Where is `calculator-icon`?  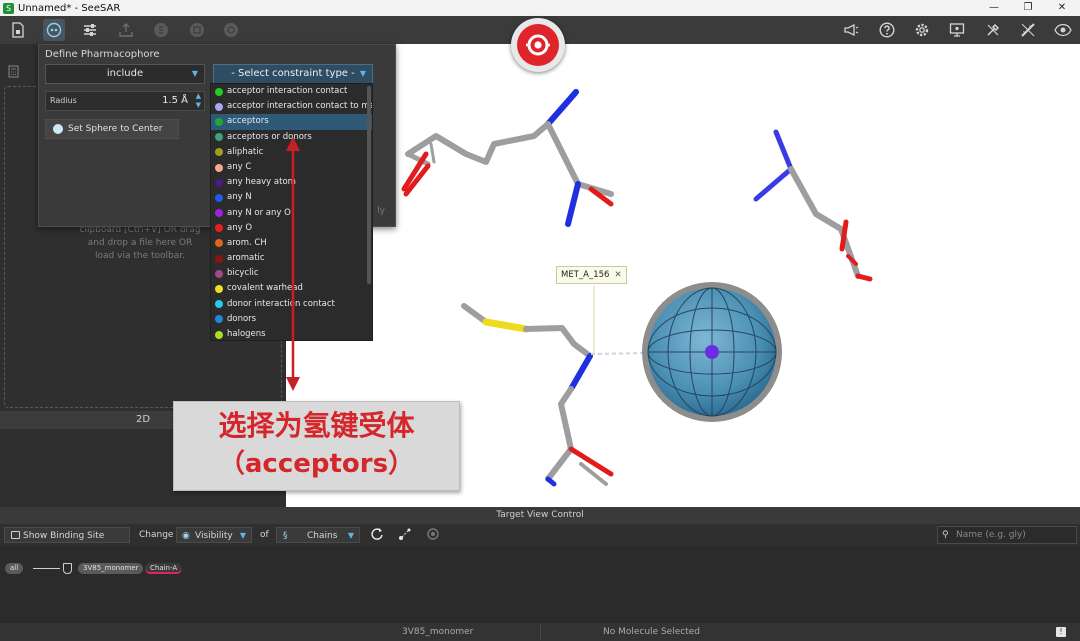
calculator-icon is located at coordinates (13, 73).